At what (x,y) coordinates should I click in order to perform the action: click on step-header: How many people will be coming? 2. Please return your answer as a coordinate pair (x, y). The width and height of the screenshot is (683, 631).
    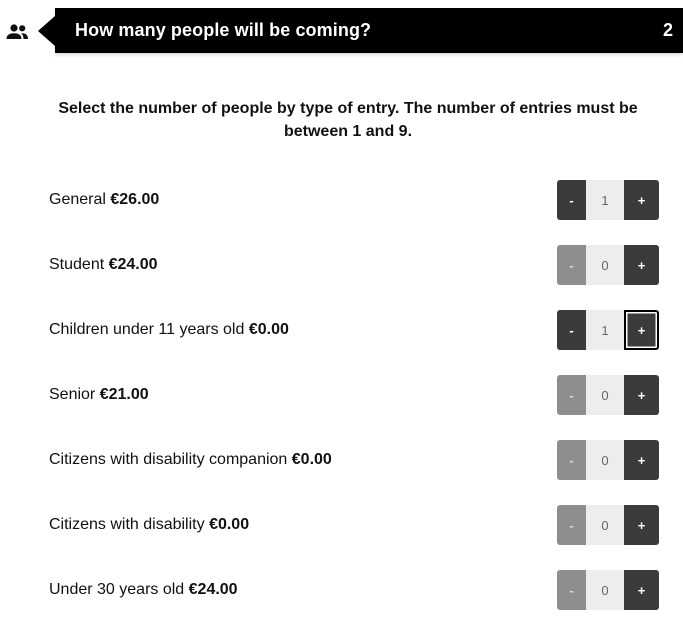
    Looking at the image, I should click on (369, 30).